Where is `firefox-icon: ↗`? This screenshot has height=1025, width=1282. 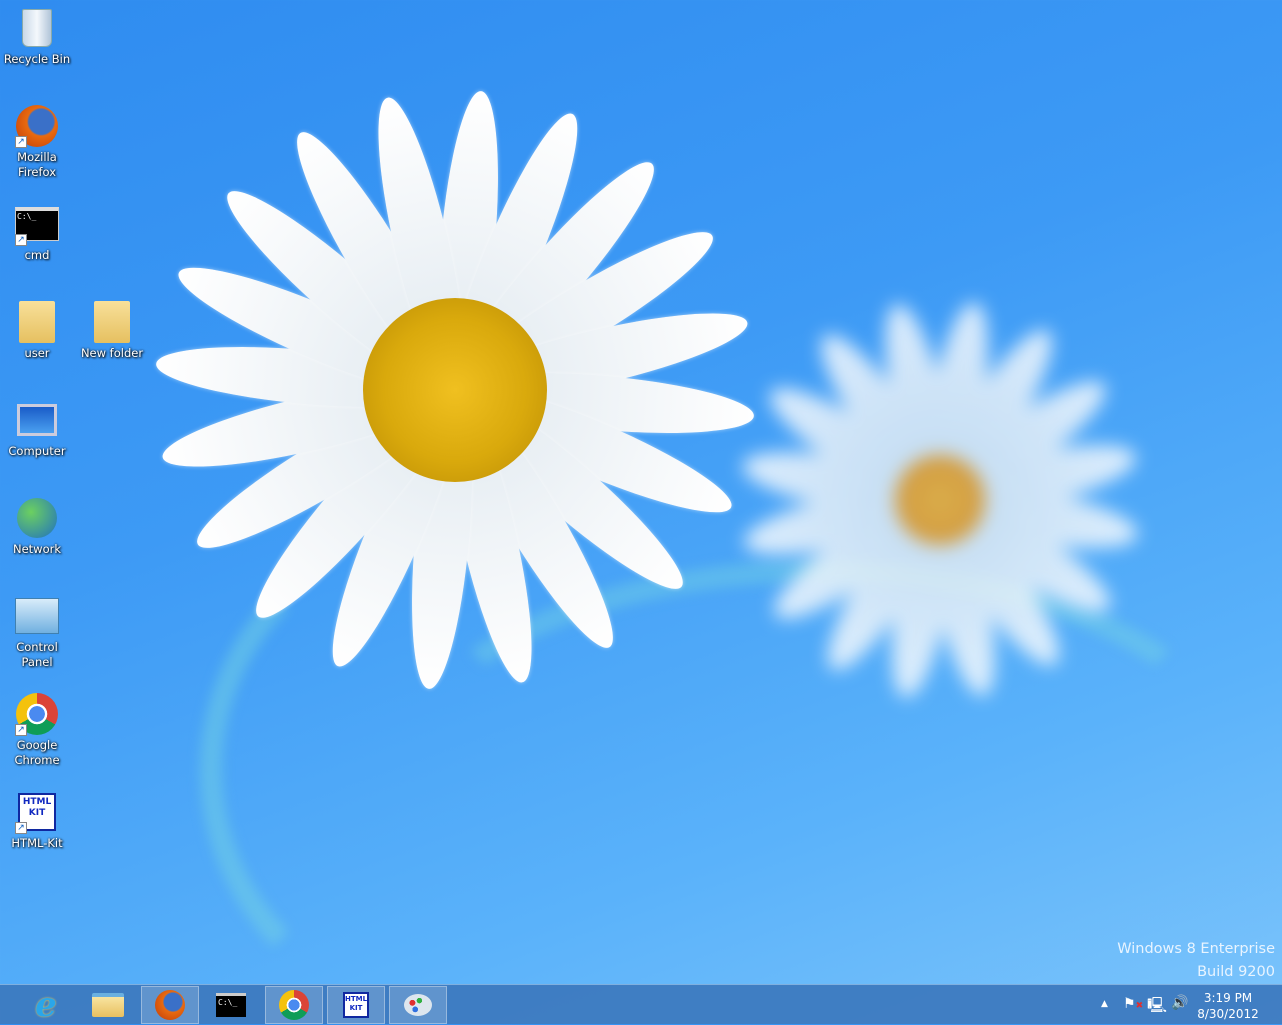
firefox-icon: ↗ is located at coordinates (37, 126).